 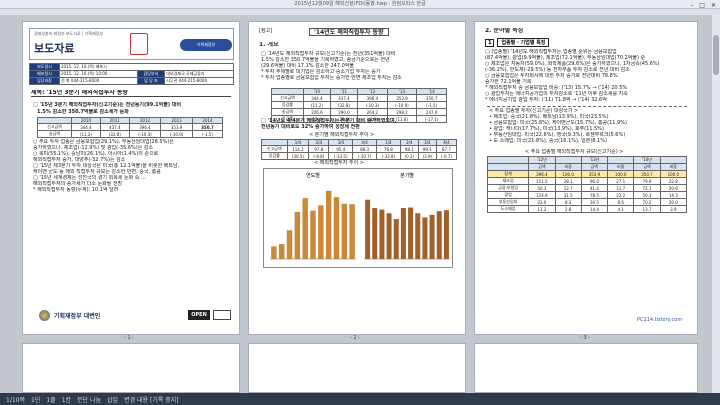 I want to click on table-row: 합계 396.4 100.0 353.9 100.0 350.7 100.0, so click(x=587, y=174).